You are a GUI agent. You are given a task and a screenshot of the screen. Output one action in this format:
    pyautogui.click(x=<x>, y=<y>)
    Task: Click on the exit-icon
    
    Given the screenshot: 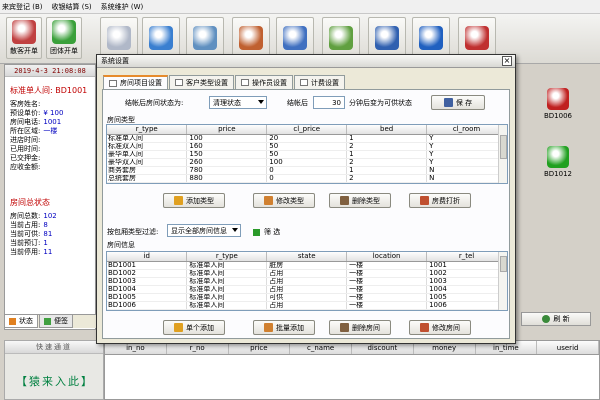 What is the action you would take?
    pyautogui.click(x=477, y=38)
    